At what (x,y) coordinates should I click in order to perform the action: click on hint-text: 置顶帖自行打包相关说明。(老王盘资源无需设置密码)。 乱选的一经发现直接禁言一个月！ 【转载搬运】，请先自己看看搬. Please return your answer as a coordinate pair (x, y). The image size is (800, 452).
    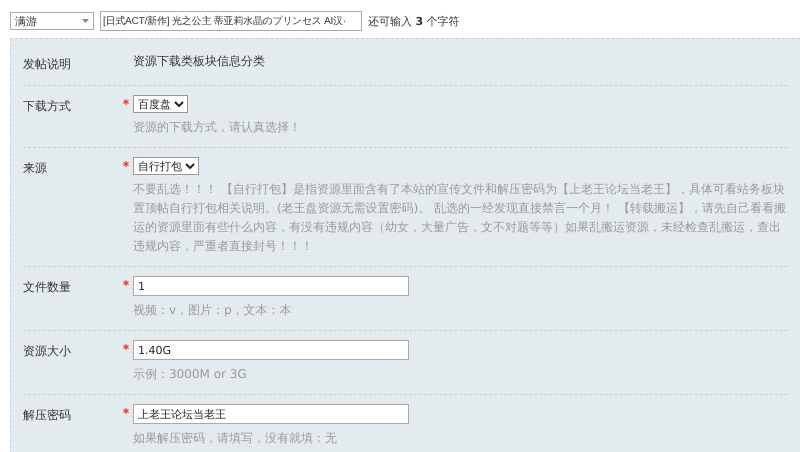
    Looking at the image, I should click on (459, 208).